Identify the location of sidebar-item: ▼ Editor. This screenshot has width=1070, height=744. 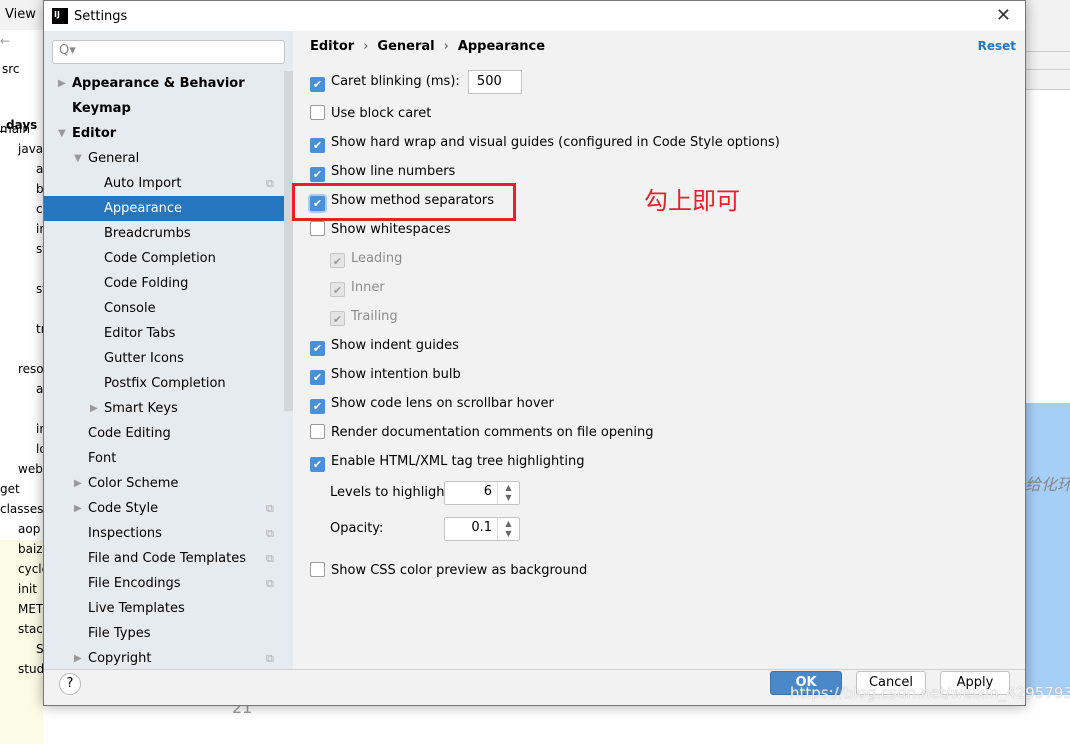
(168, 133).